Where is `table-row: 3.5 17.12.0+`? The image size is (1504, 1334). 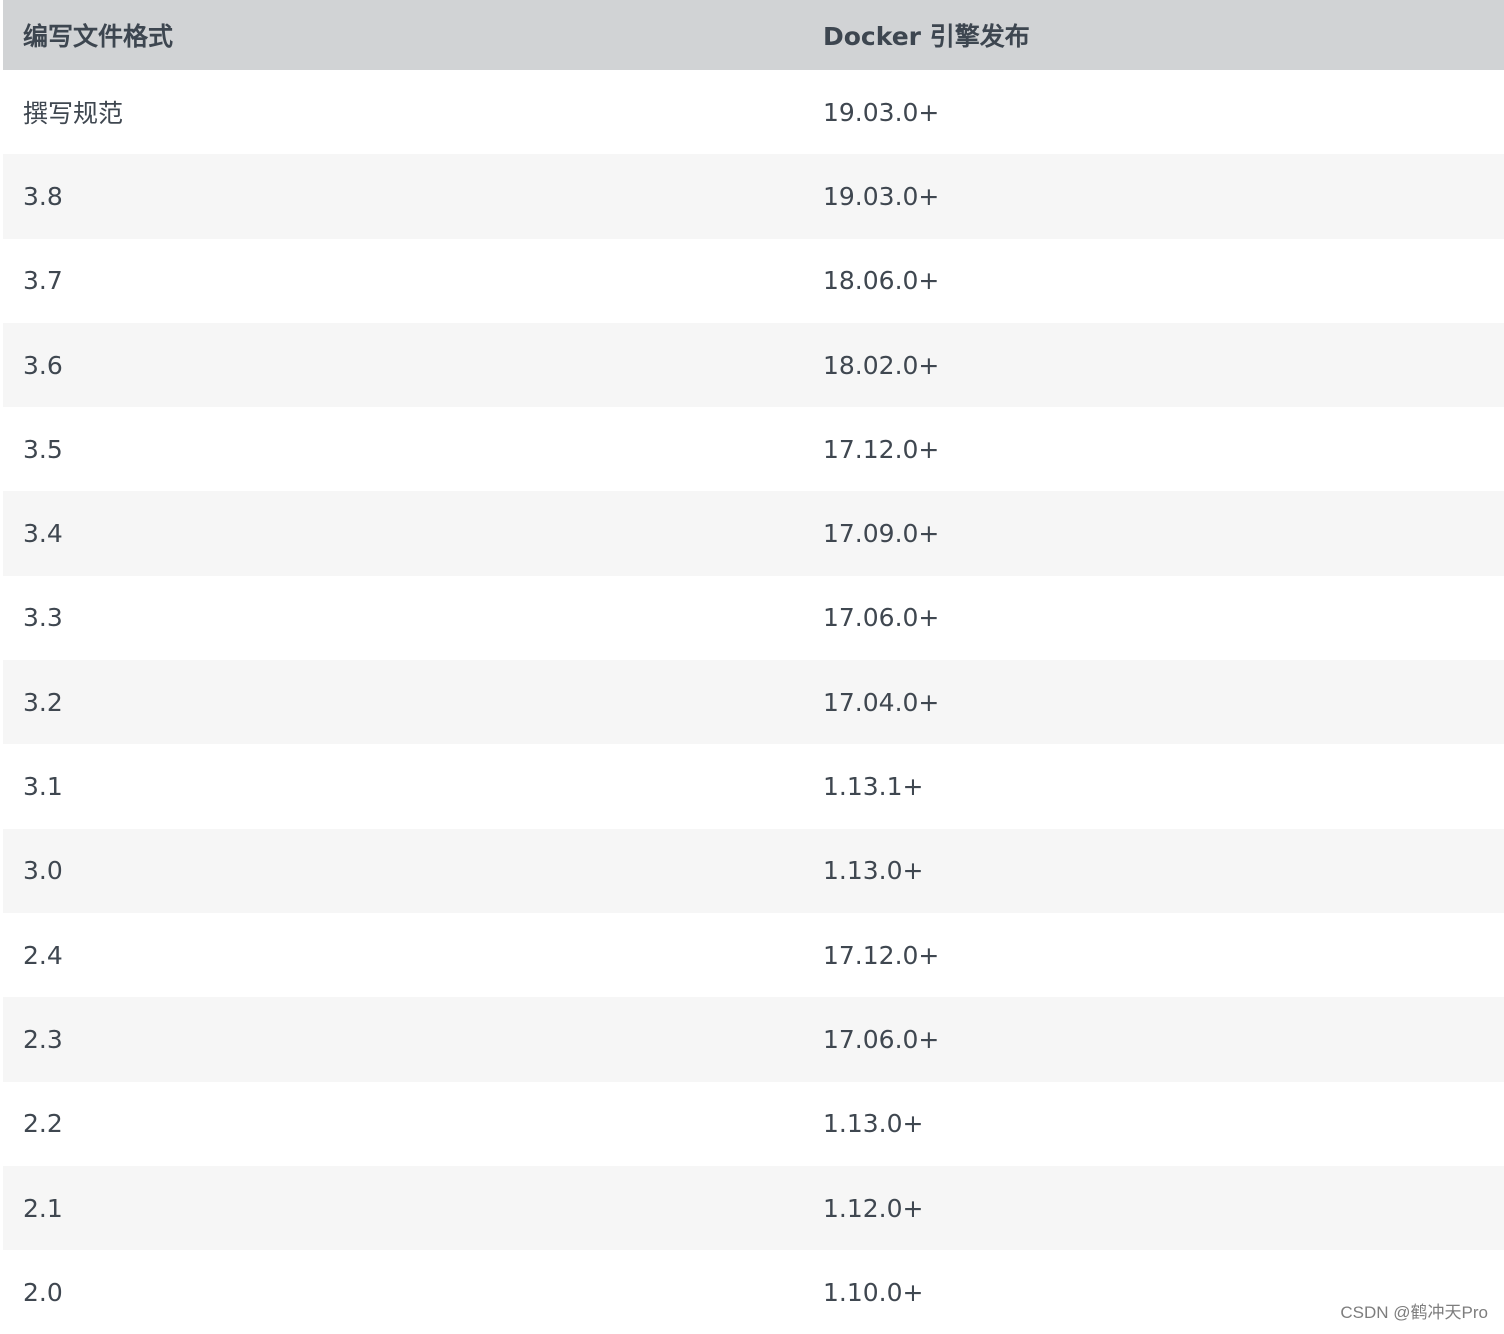
table-row: 3.5 17.12.0+ is located at coordinates (753, 449).